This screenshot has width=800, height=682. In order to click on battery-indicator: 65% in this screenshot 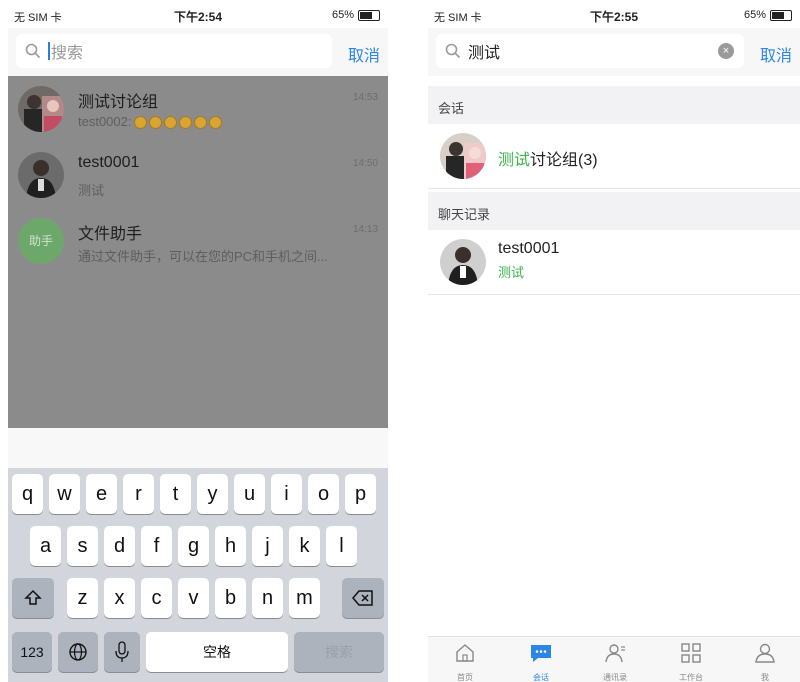, I will do `click(768, 15)`.